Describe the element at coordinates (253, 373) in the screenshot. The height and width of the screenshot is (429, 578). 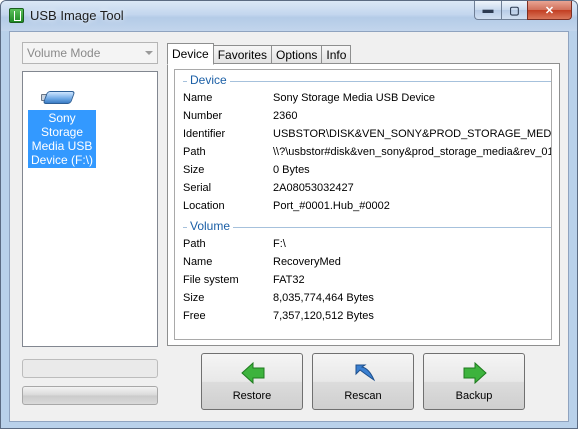
I see `arrow-left-icon` at that location.